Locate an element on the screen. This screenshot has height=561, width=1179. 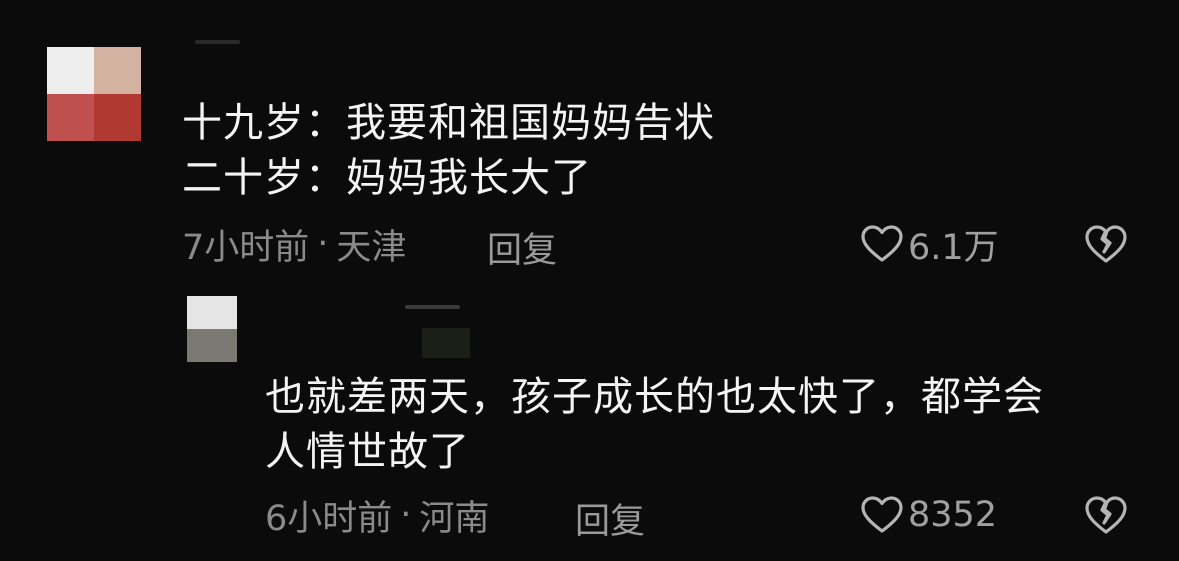
timestamp: 7小时前 is located at coordinates (246, 247).